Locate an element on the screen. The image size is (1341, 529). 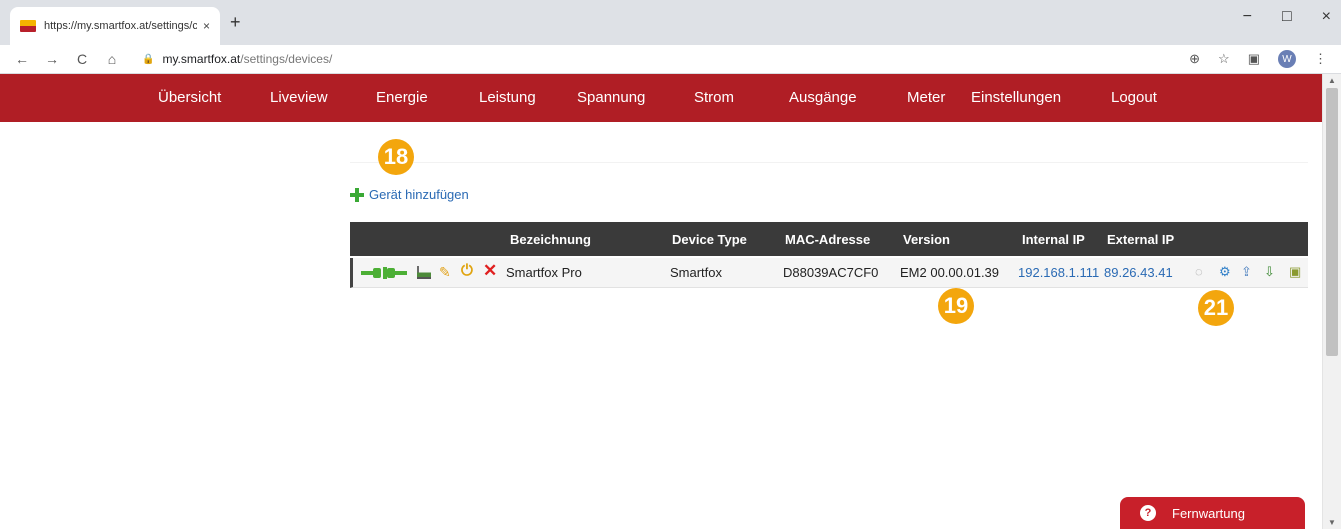
pencil-icon: ✎ is located at coordinates (445, 272).